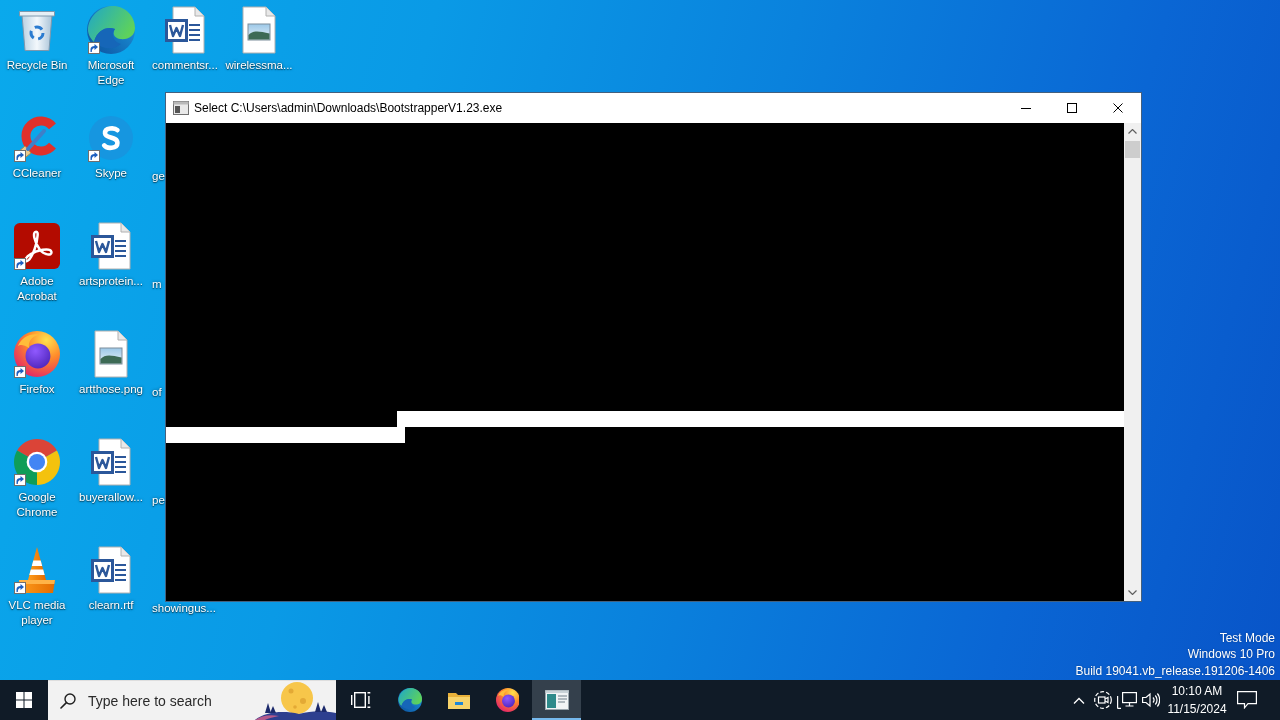 Image resolution: width=1280 pixels, height=720 pixels. Describe the element at coordinates (1132, 149) in the screenshot. I see `scrollbar-thumb` at that location.